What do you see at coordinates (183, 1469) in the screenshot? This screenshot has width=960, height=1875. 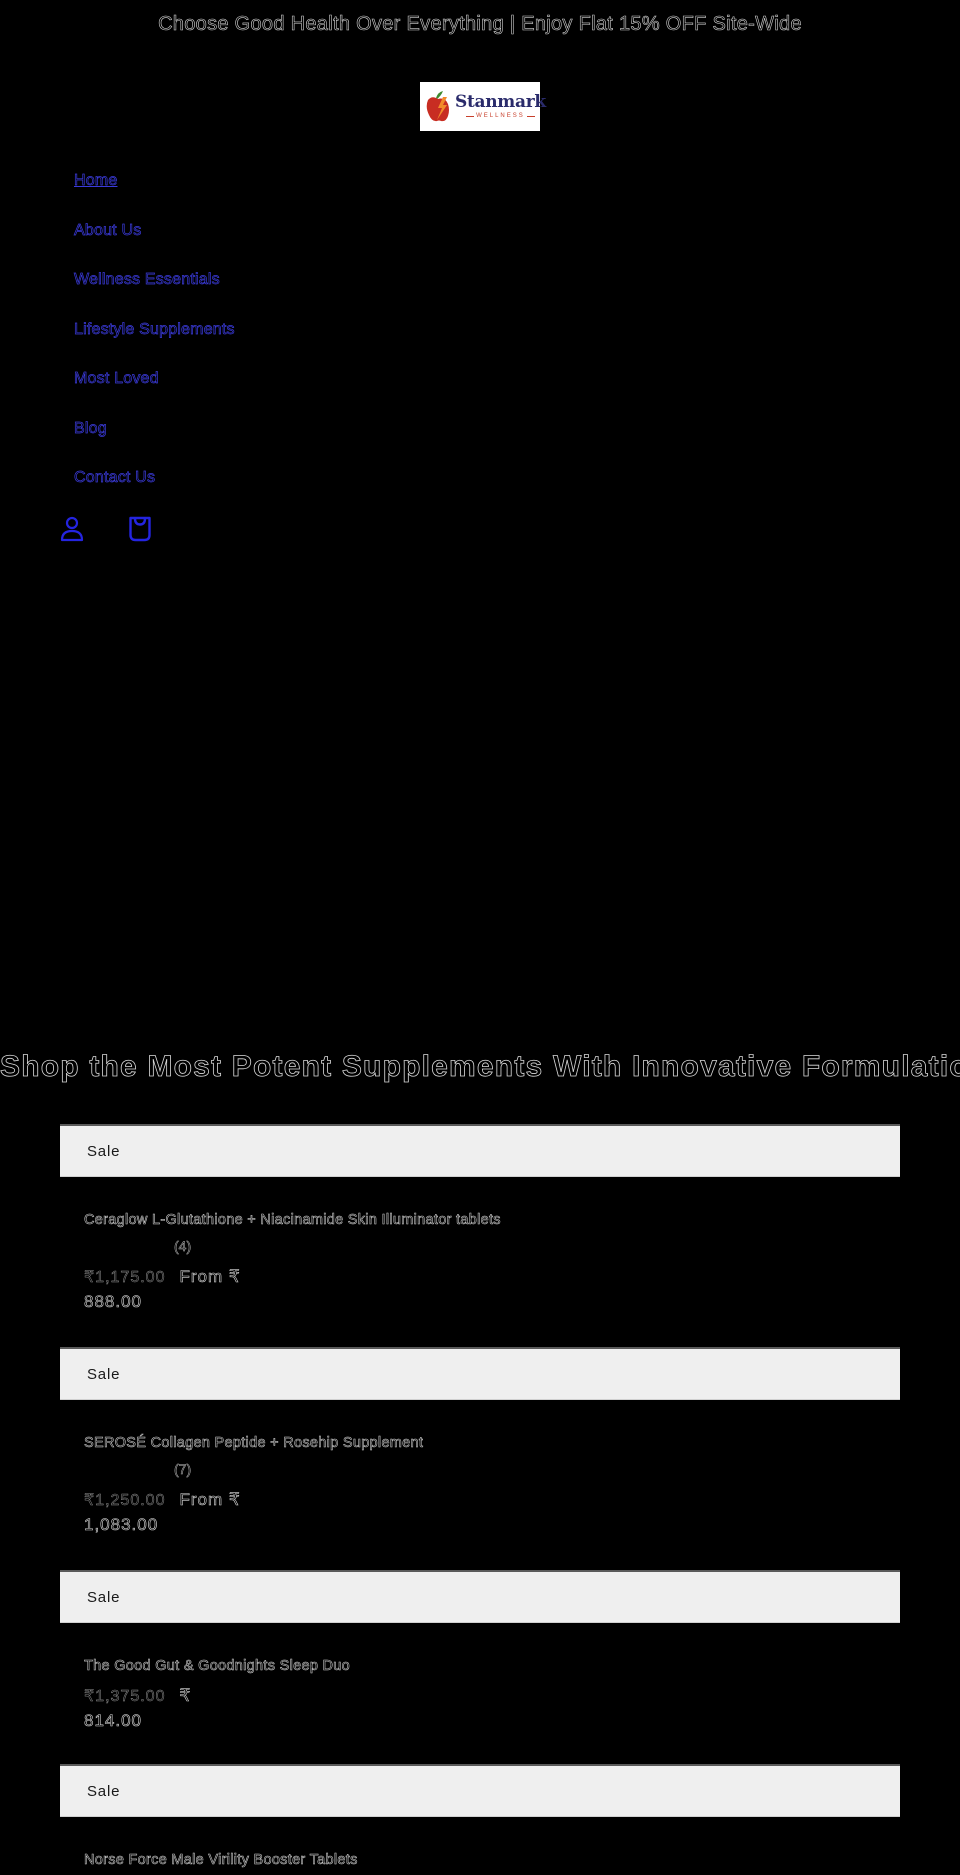 I see `rating-count: (7)` at bounding box center [183, 1469].